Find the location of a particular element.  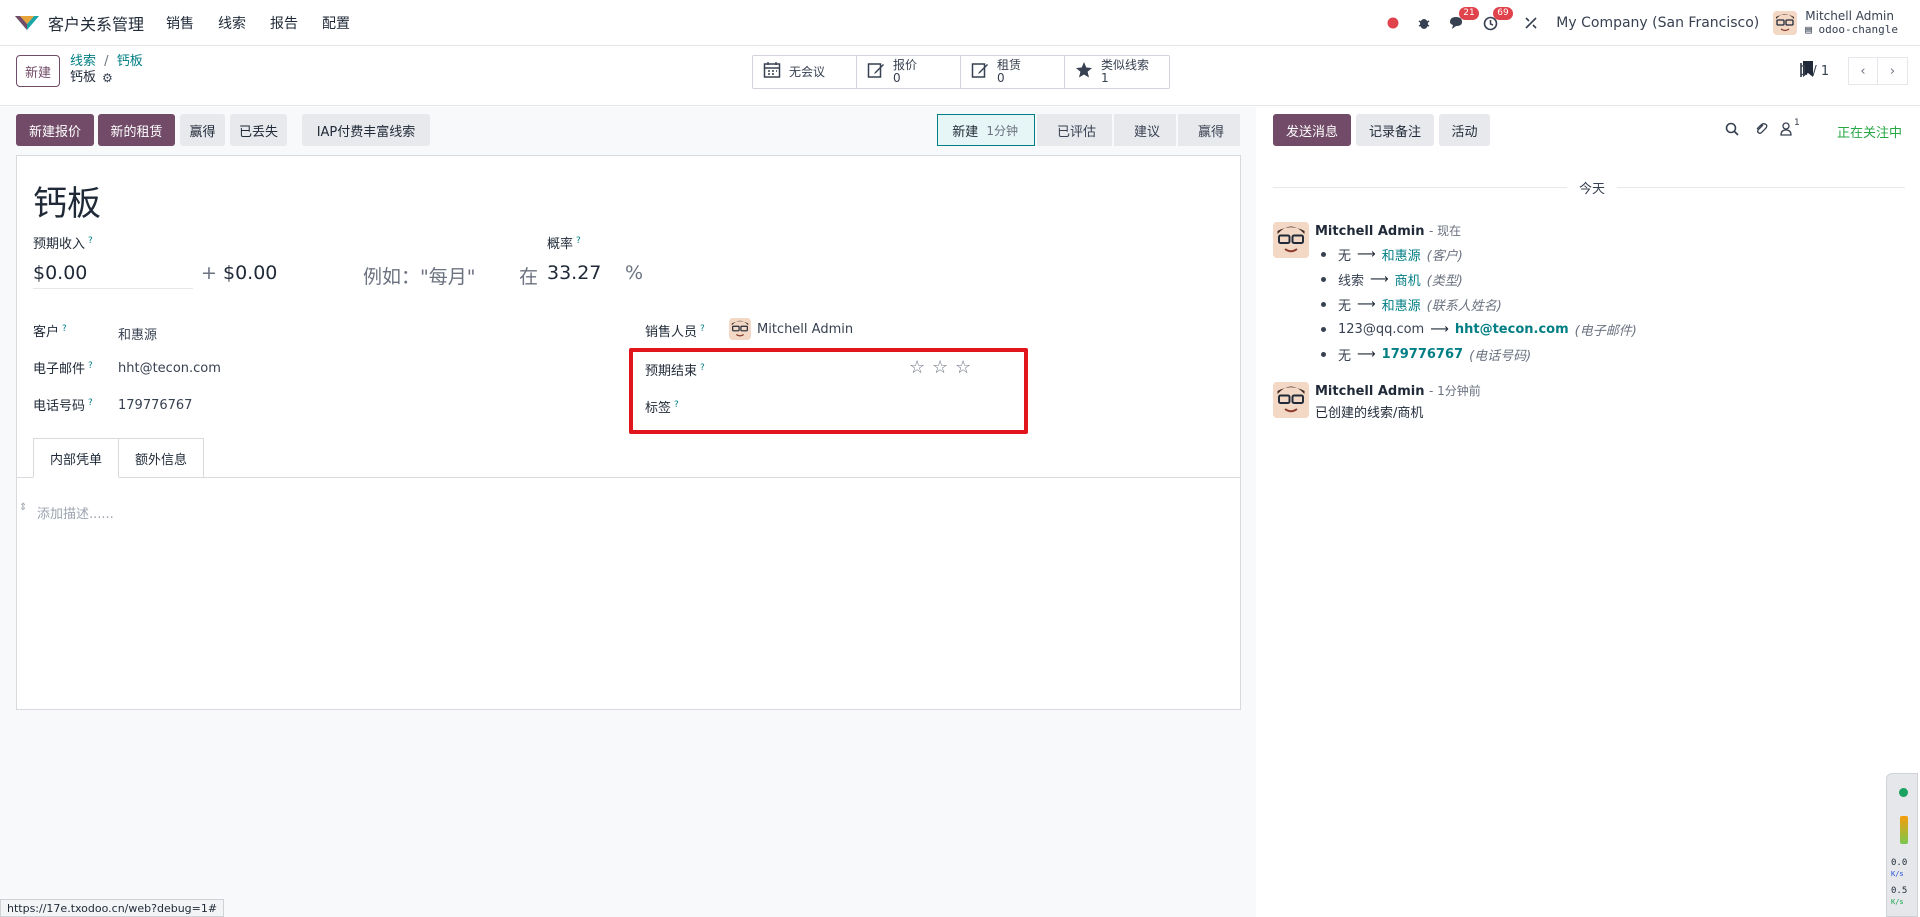

drag-handle-icon: ⇕ is located at coordinates (23, 507).